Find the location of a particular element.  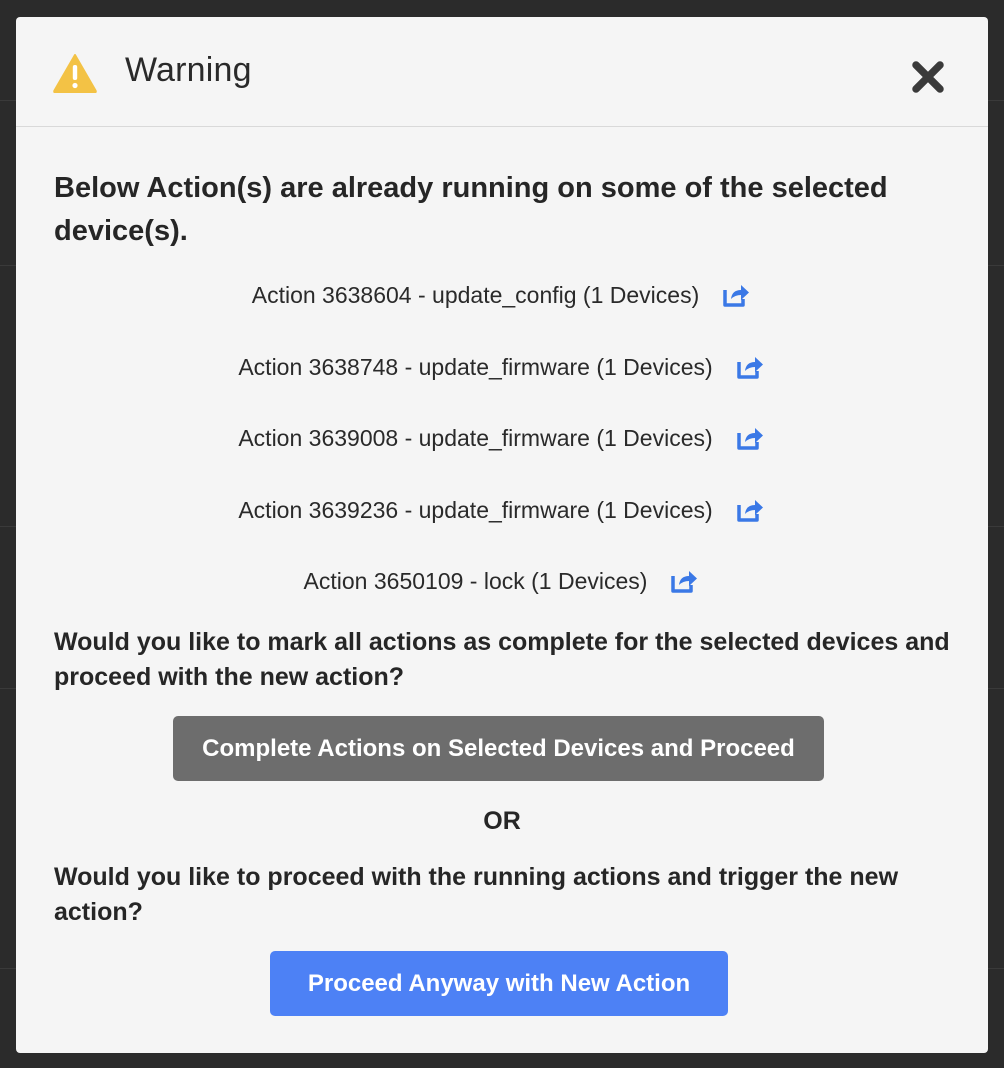

proceed-anyway-button: Proceed Anyway with New Action is located at coordinates (499, 983).